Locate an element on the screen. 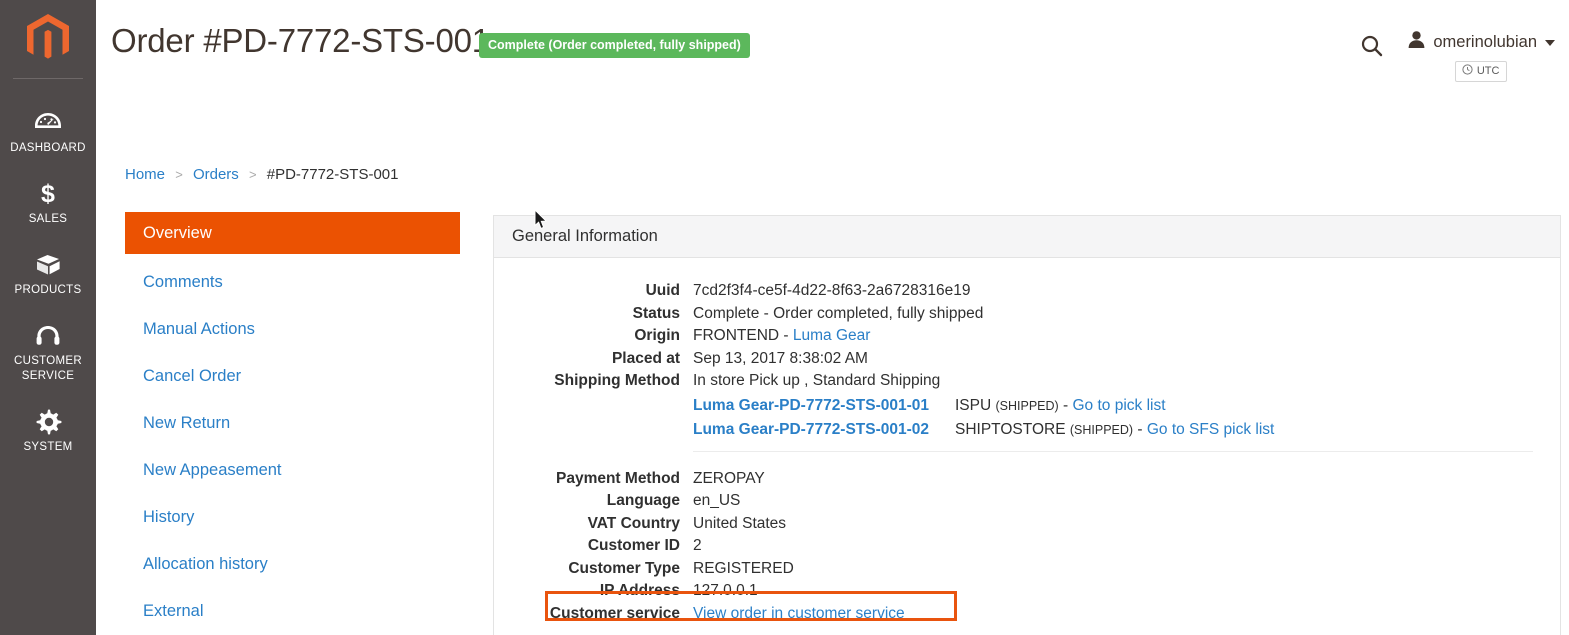 This screenshot has width=1569, height=635. sidebar-divider is located at coordinates (48, 78).